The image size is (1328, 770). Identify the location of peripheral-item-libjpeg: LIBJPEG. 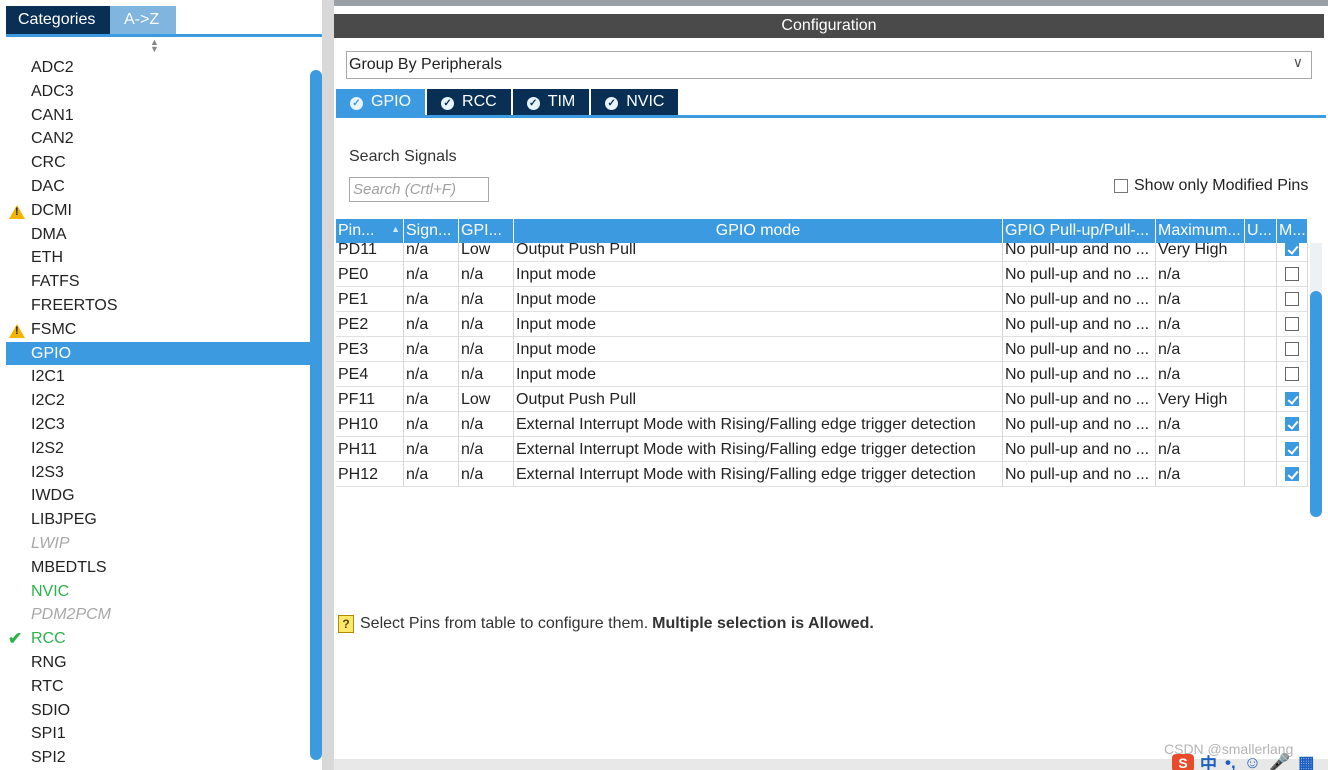
(158, 520).